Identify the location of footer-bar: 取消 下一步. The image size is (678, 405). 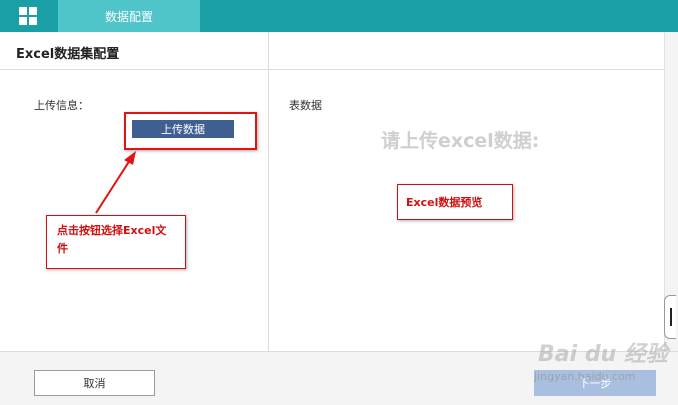
(339, 378).